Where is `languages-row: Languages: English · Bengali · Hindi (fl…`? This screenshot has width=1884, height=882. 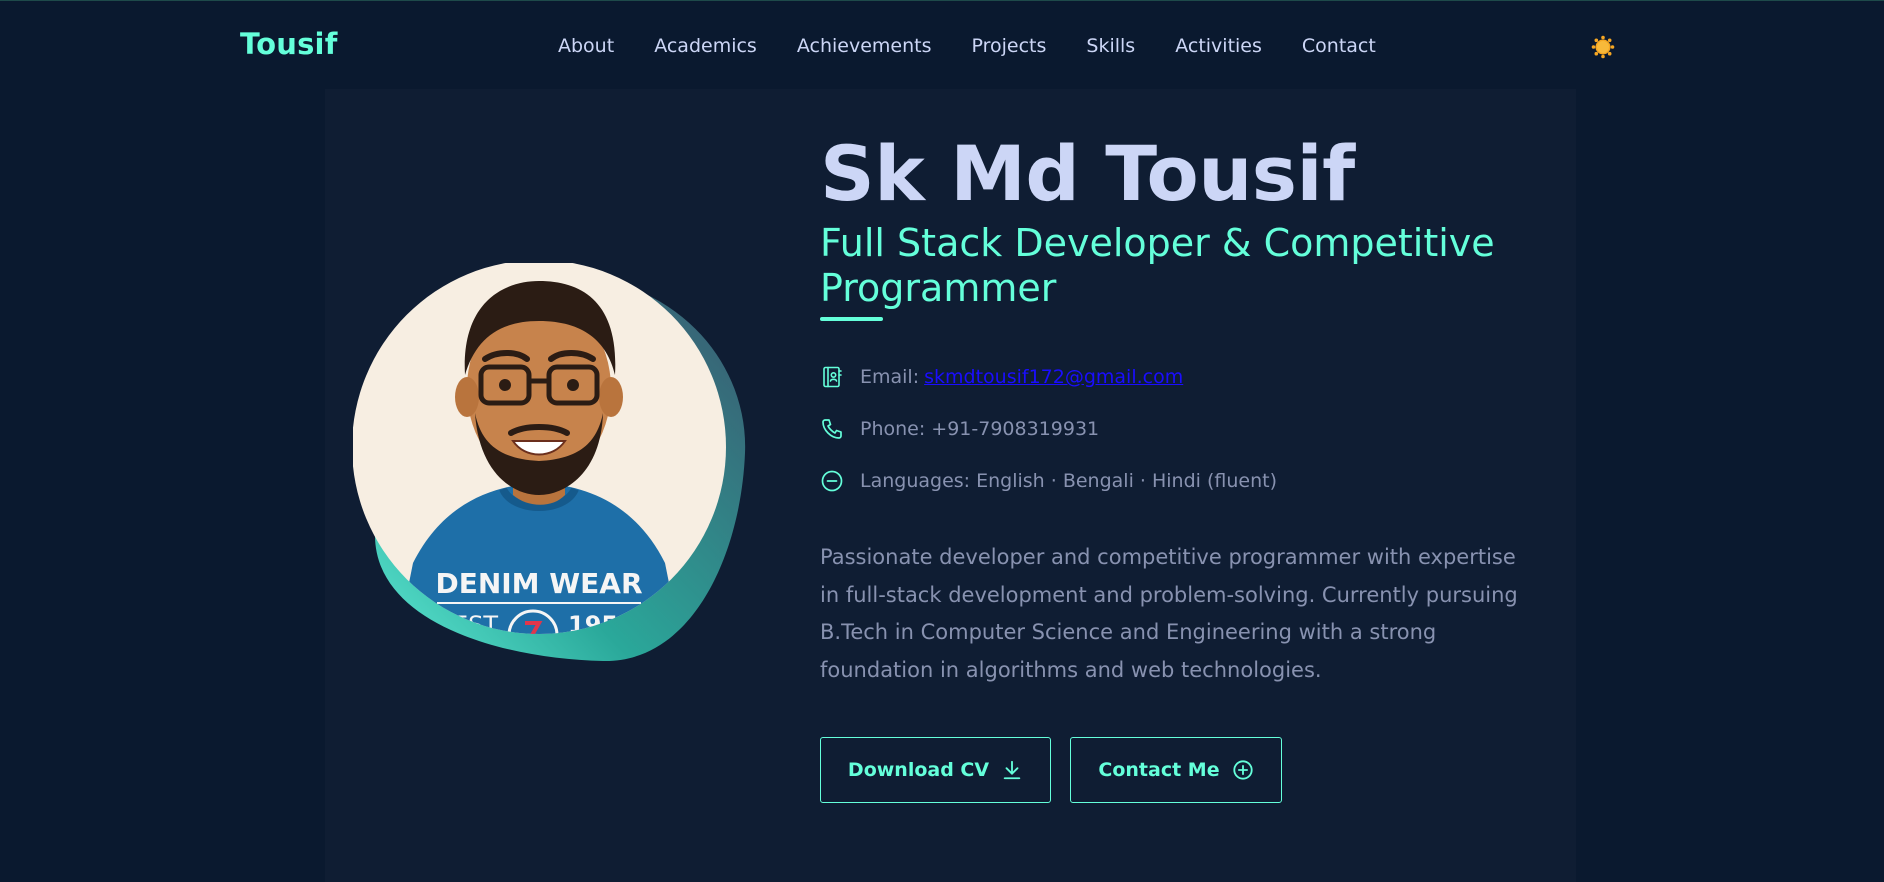 languages-row: Languages: English · Bengali · Hindi (fl… is located at coordinates (1048, 481).